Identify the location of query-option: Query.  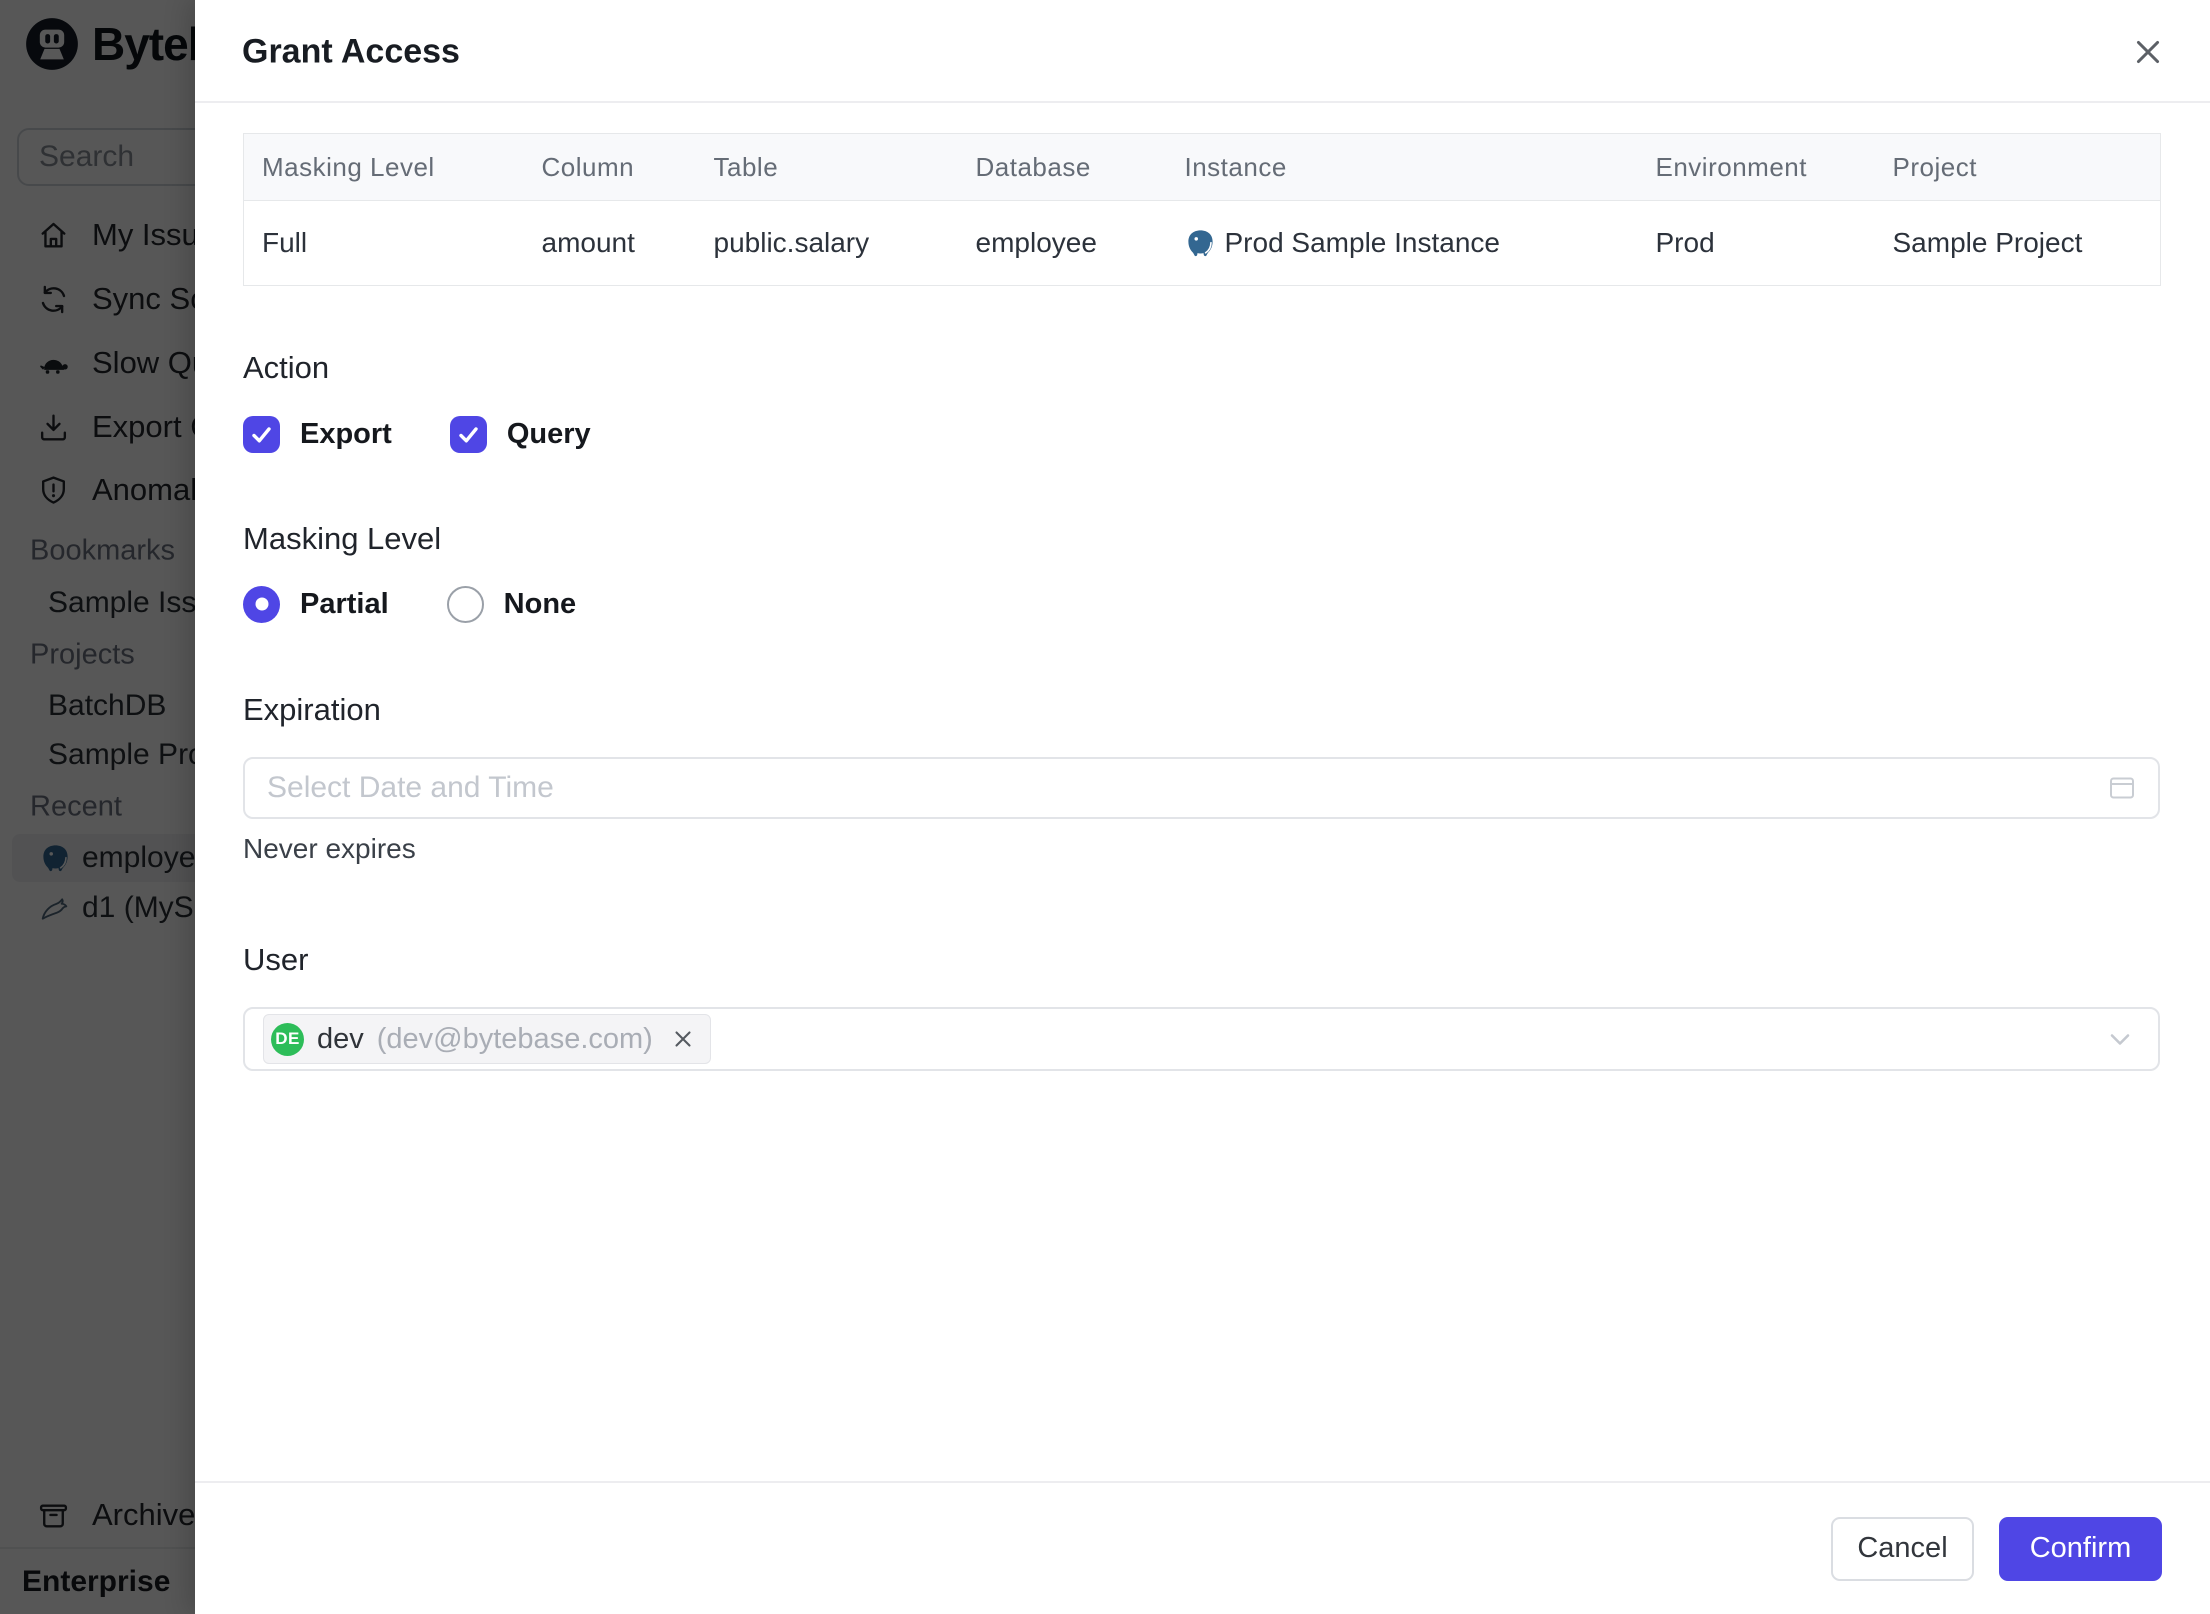
(520, 434).